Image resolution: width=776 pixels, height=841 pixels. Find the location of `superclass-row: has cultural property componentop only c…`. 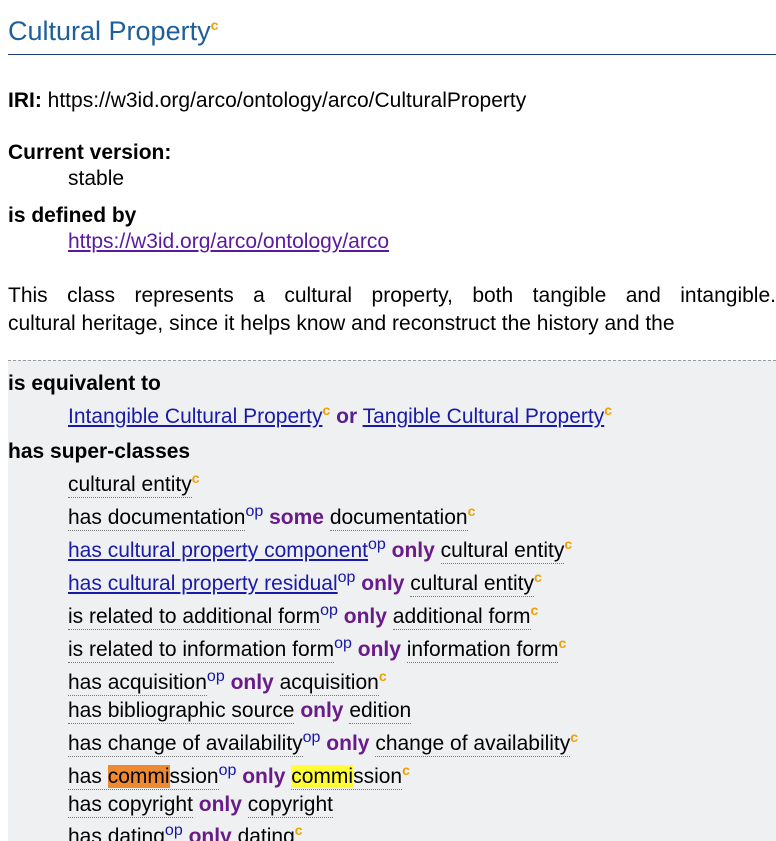

superclass-row: has cultural property componentop only c… is located at coordinates (320, 551).